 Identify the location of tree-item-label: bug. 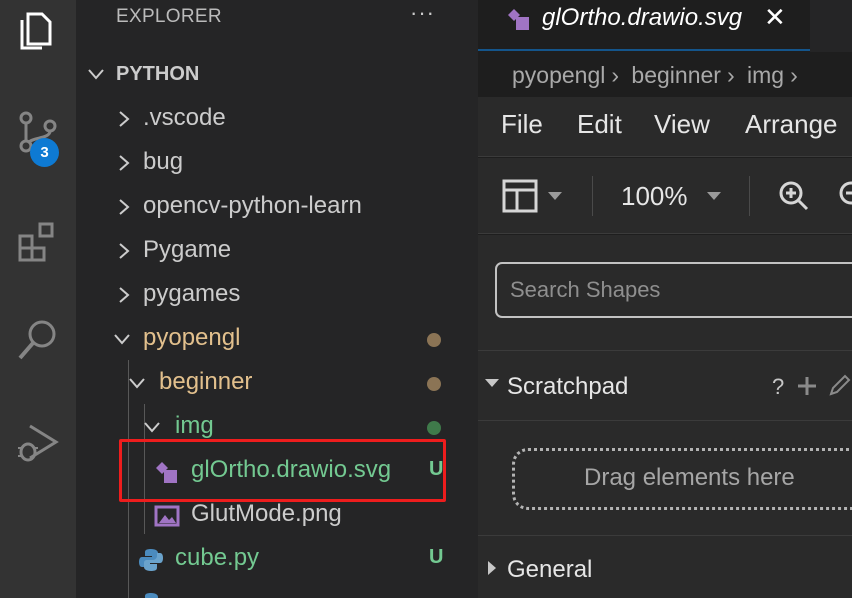
(163, 161).